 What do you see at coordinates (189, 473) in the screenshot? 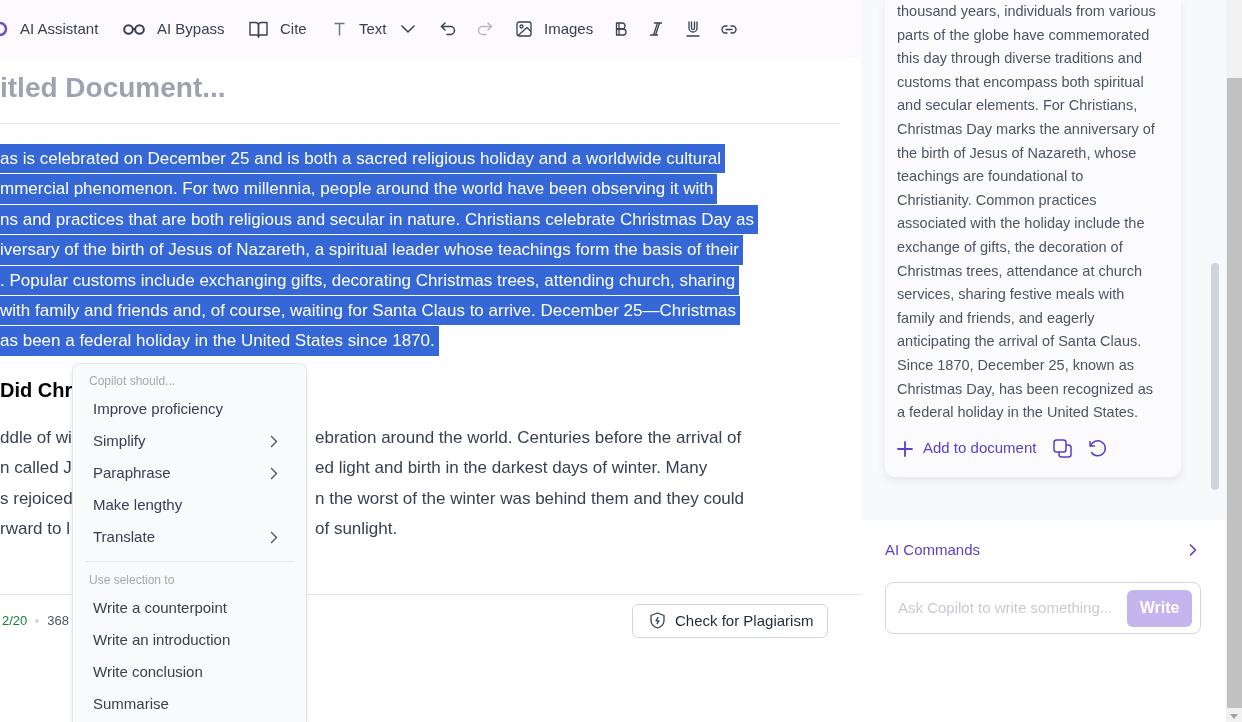
I see `menu-item: Paraphrase` at bounding box center [189, 473].